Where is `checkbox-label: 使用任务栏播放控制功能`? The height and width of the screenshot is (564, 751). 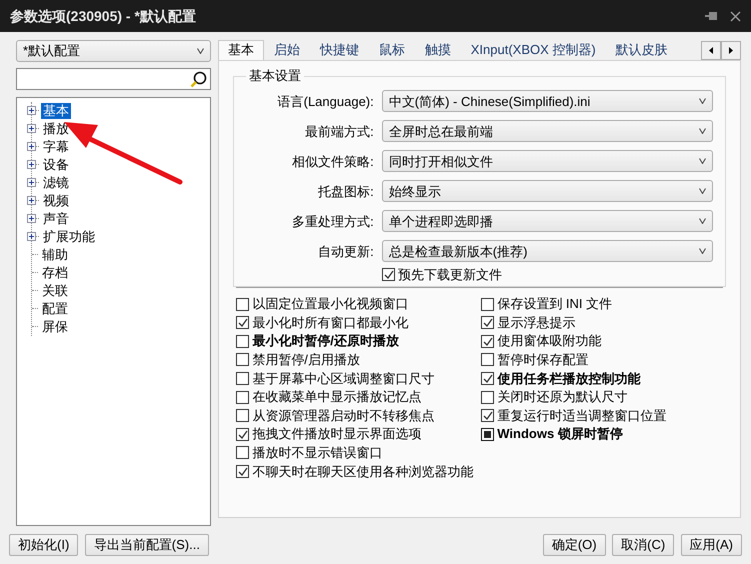 checkbox-label: 使用任务栏播放控制功能 is located at coordinates (568, 379).